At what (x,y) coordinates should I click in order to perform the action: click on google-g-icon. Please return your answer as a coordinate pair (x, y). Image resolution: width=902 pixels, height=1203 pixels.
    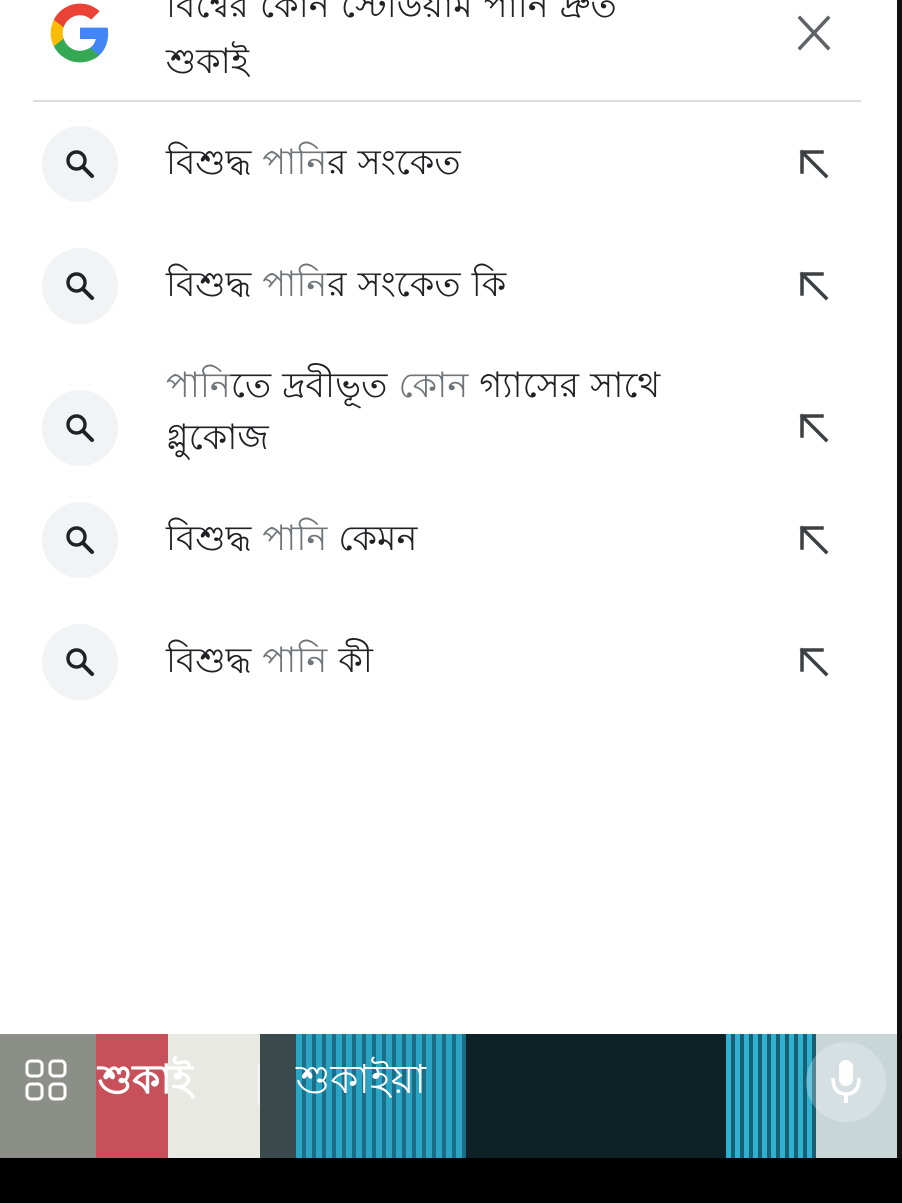
    Looking at the image, I should click on (79, 33).